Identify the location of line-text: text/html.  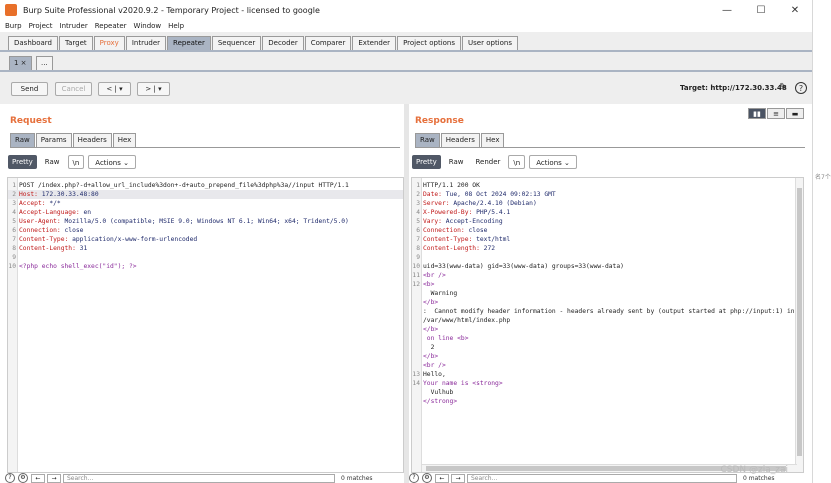
(493, 239).